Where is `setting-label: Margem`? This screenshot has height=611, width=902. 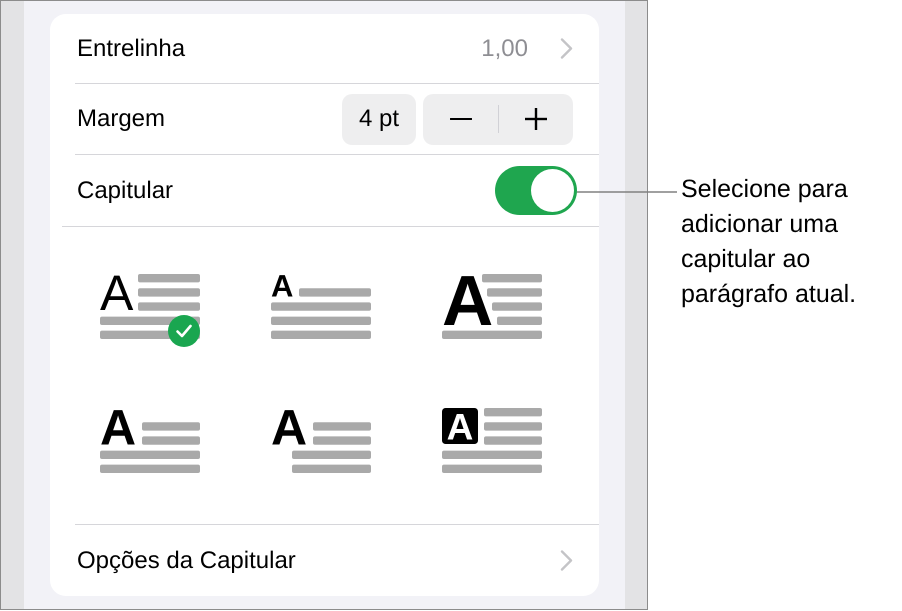 setting-label: Margem is located at coordinates (121, 119).